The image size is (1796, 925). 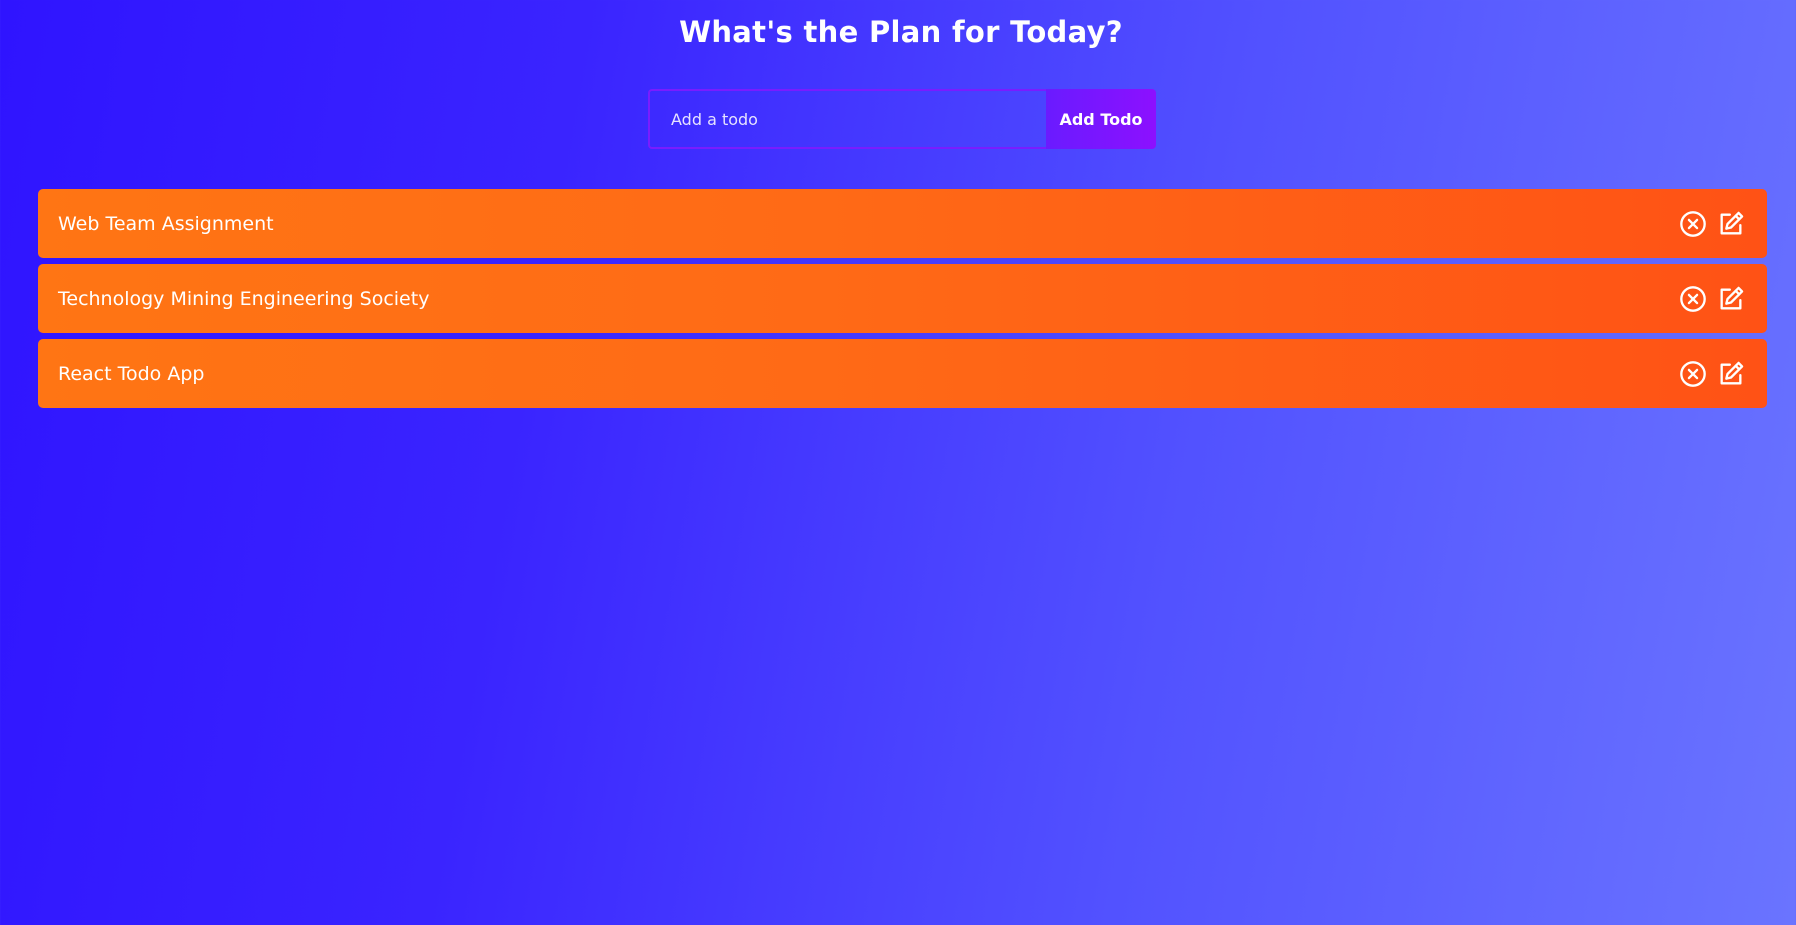 I want to click on todo-form: Add Todo, so click(x=902, y=119).